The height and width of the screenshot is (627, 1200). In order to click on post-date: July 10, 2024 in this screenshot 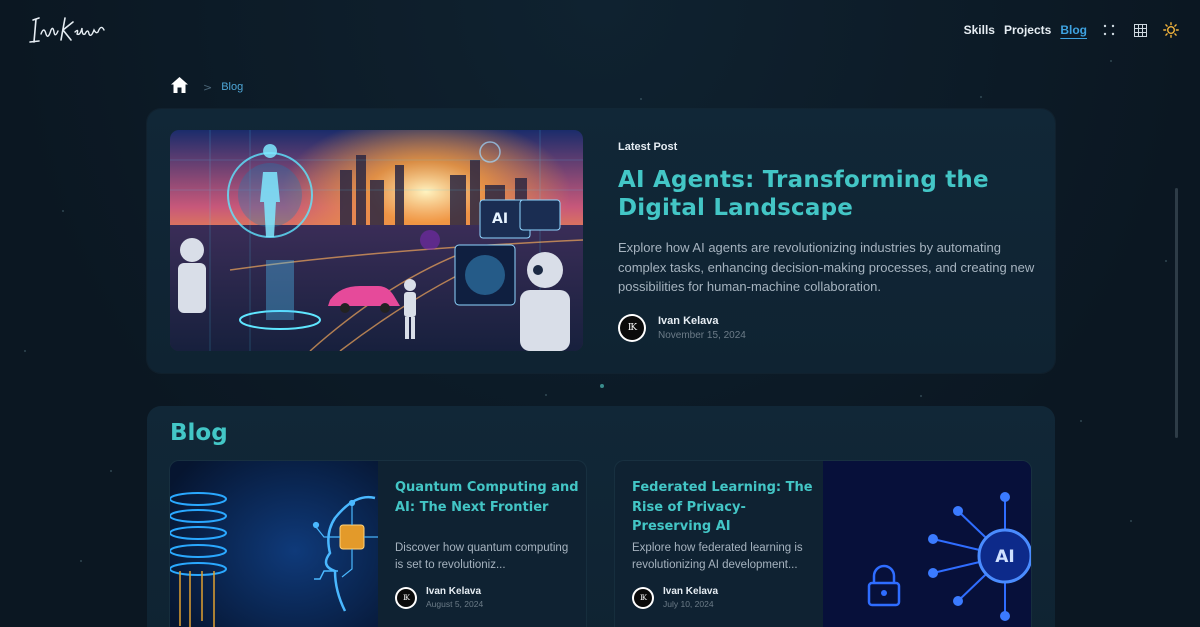, I will do `click(688, 604)`.